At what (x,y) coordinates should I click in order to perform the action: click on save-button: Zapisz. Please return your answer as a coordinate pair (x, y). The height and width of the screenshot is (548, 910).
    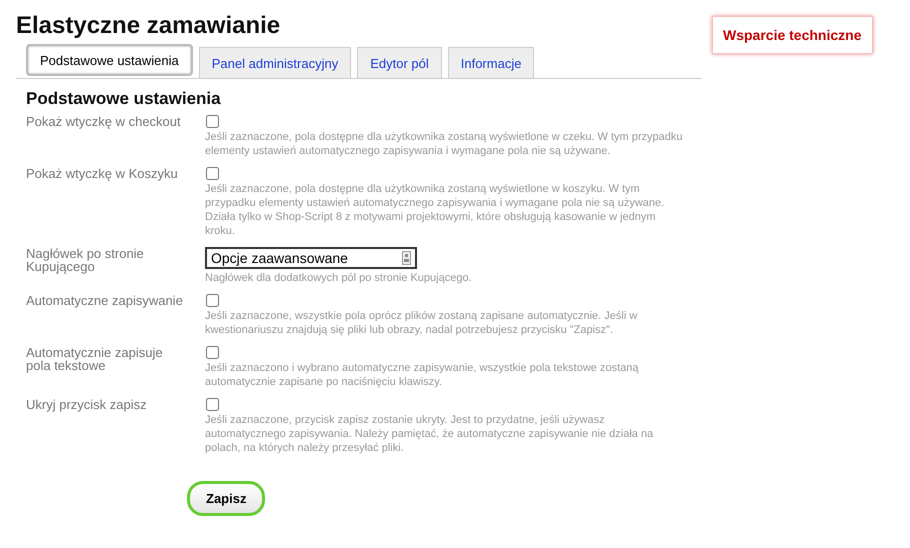
    Looking at the image, I should click on (226, 498).